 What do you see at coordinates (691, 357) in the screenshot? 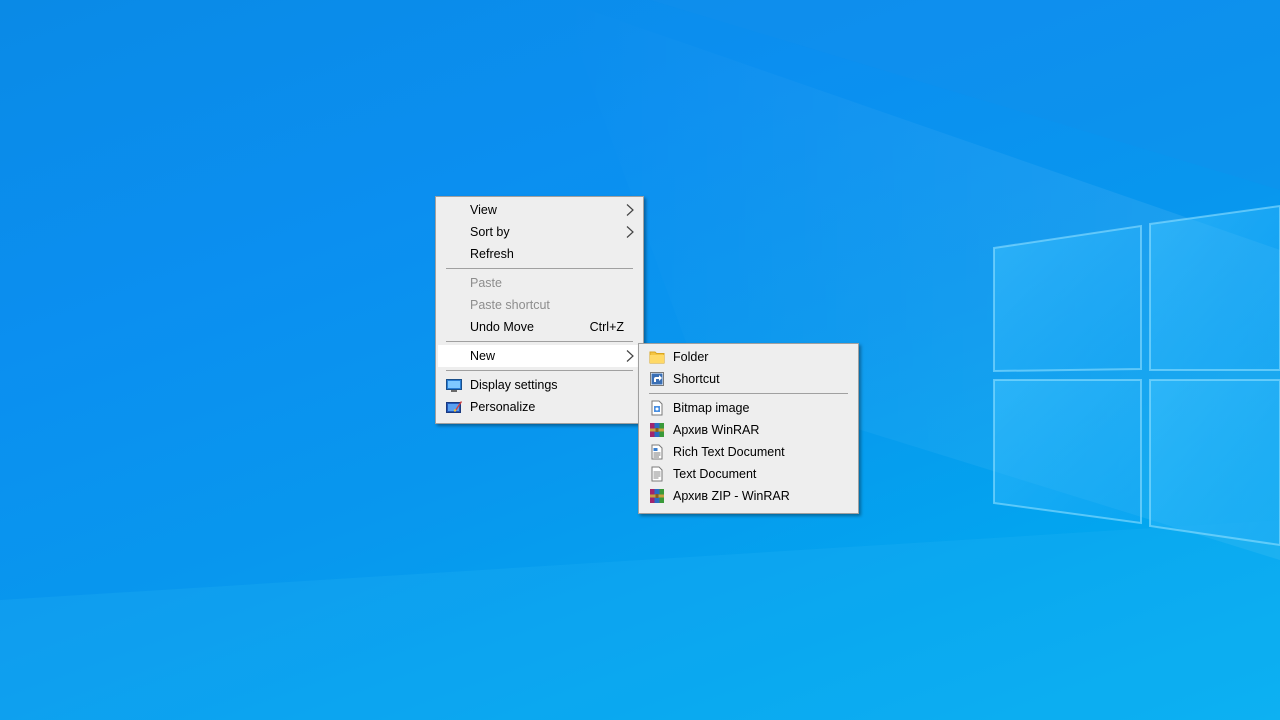
I see `submenu-item-label: Folder` at bounding box center [691, 357].